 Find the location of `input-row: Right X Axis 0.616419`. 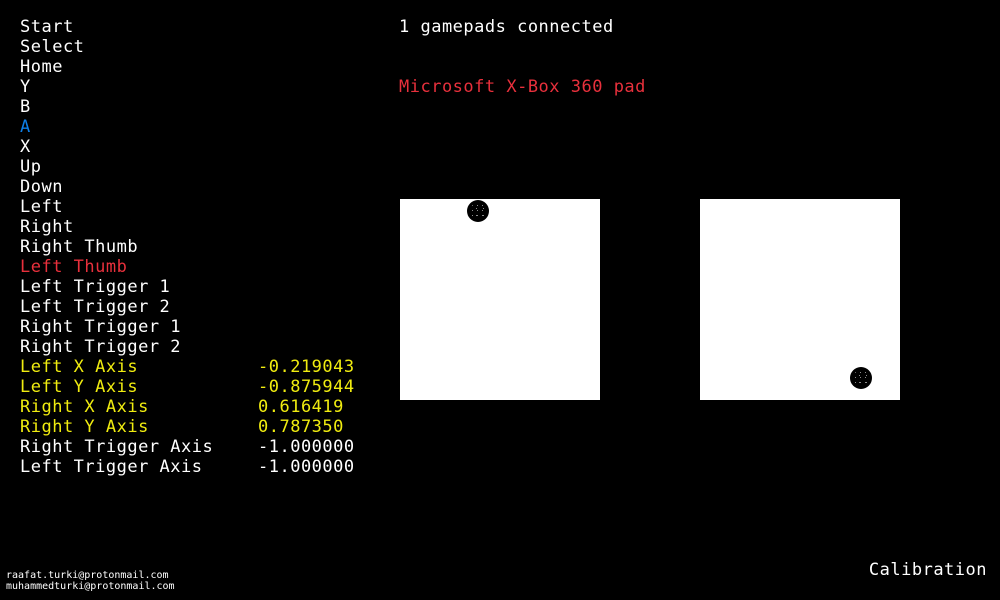

input-row: Right X Axis 0.616419 is located at coordinates (205, 407).